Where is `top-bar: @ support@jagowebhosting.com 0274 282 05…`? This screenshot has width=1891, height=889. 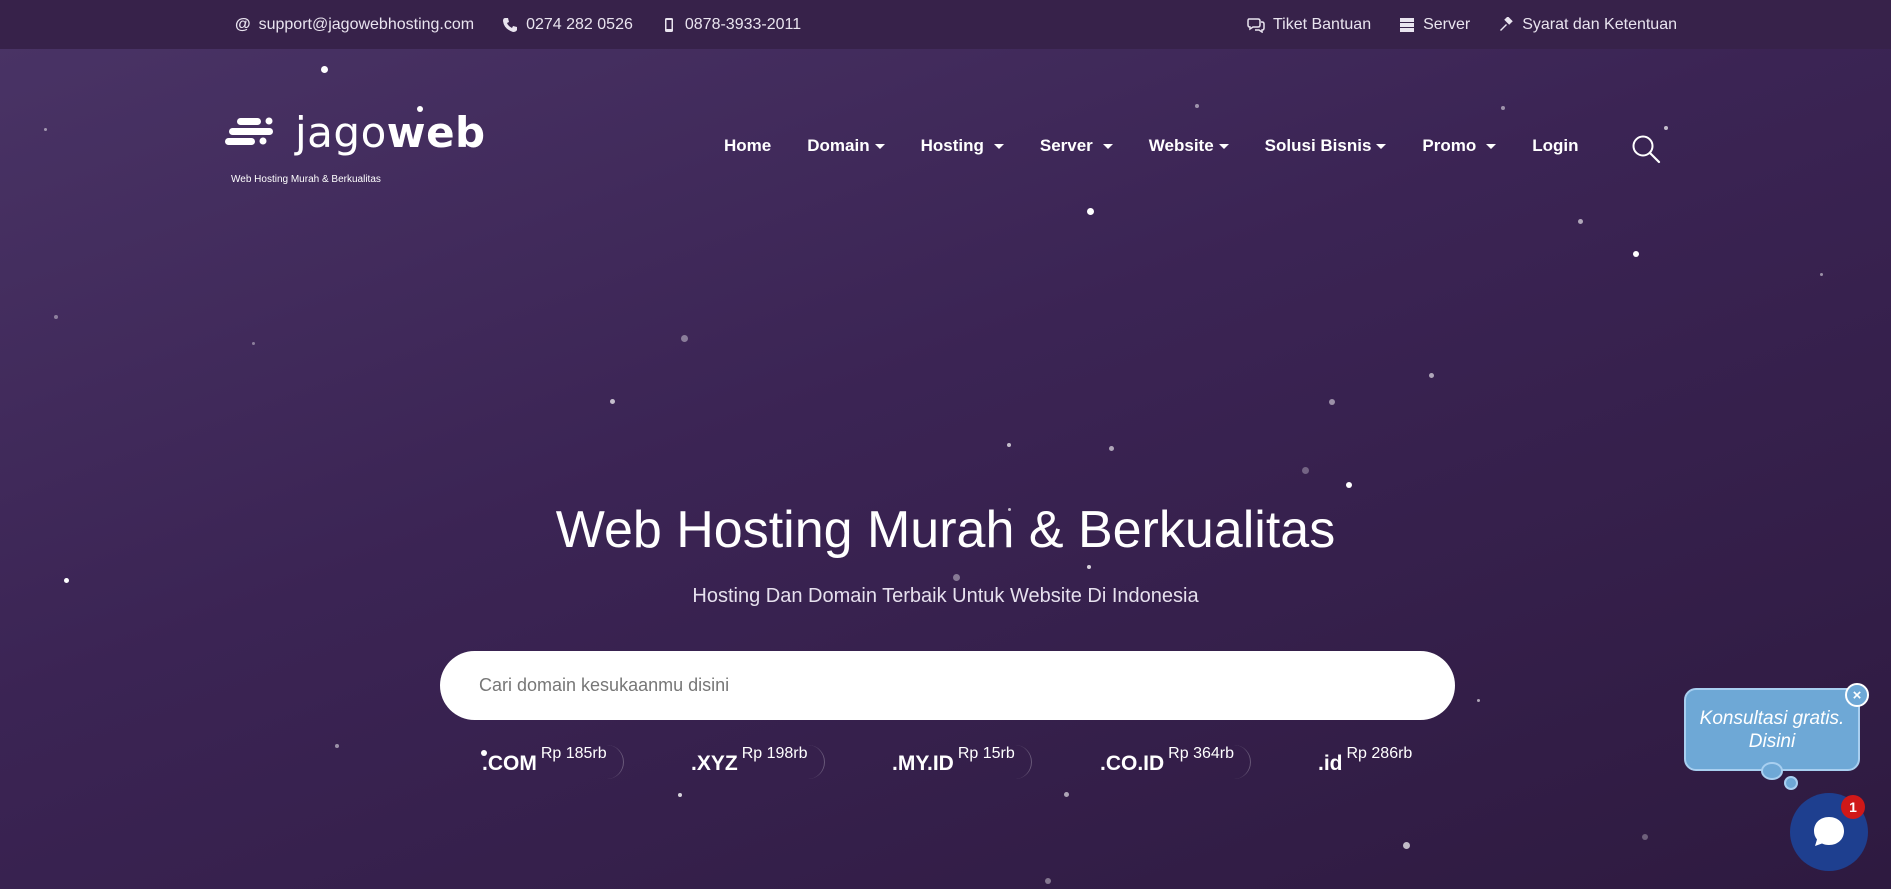 top-bar: @ support@jagowebhosting.com 0274 282 05… is located at coordinates (945, 24).